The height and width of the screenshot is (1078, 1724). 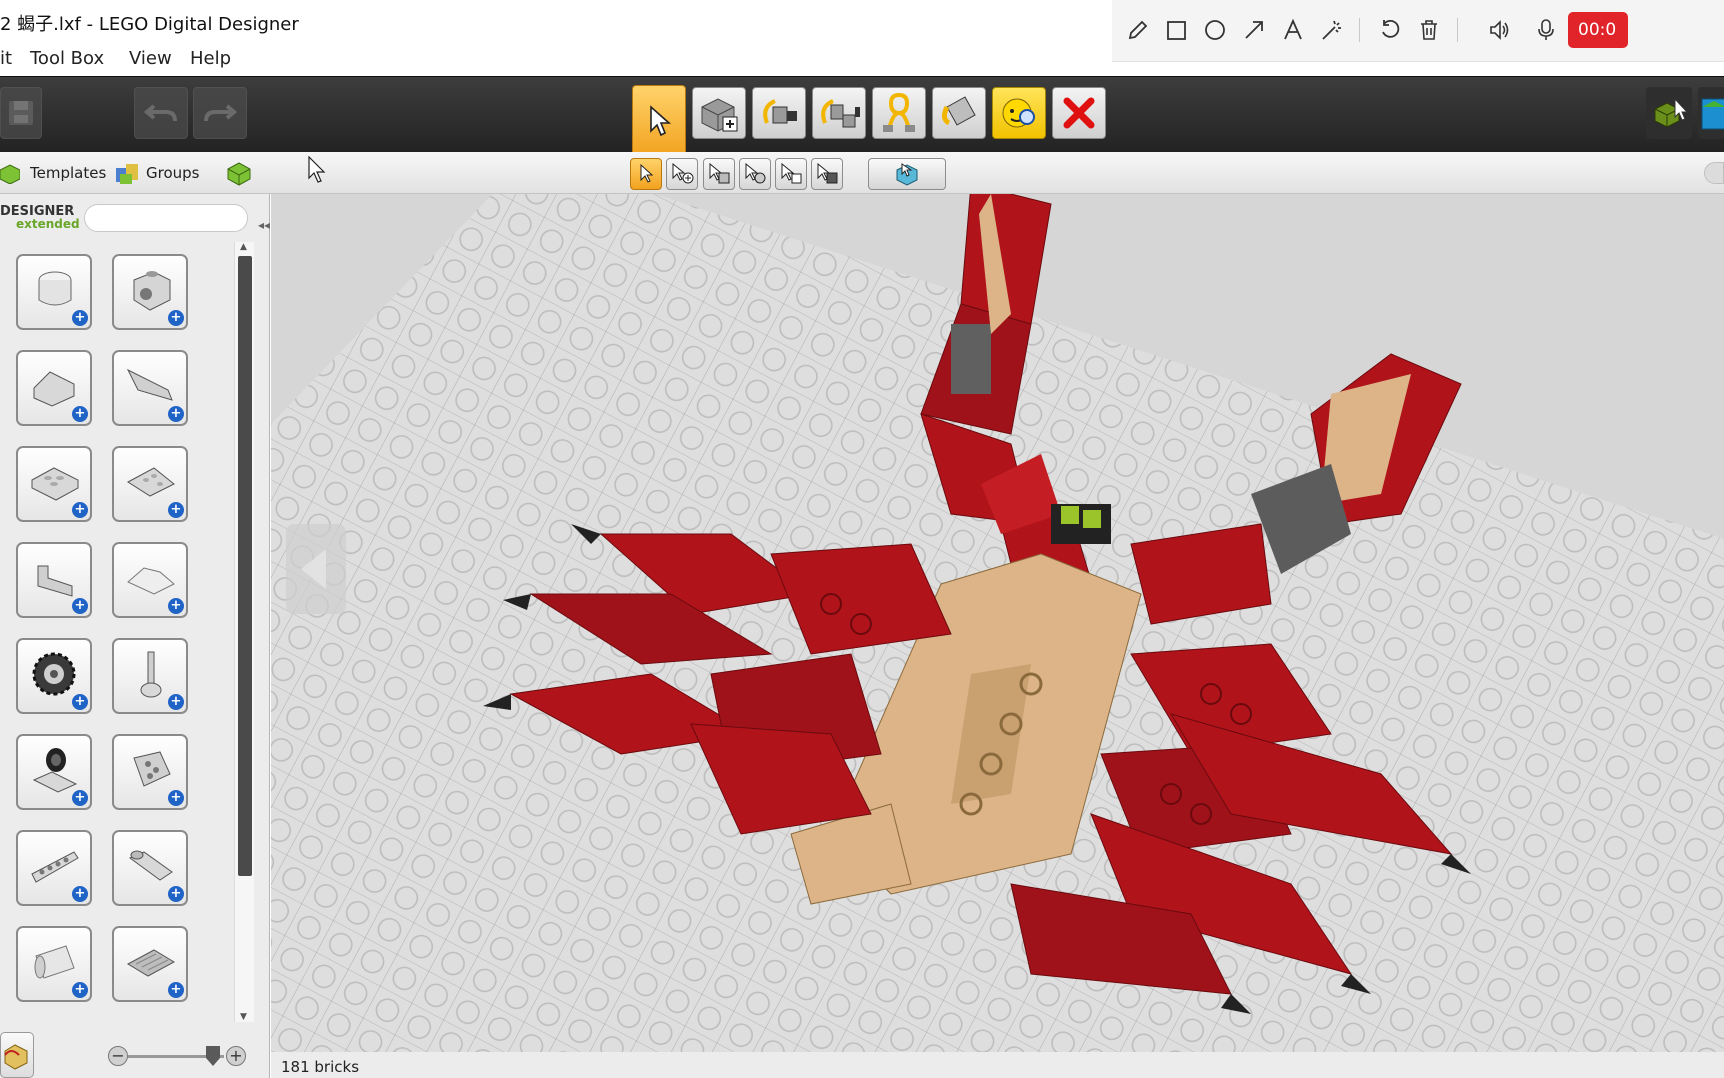 What do you see at coordinates (118, 1056) in the screenshot?
I see `zoom-out-icon: −` at bounding box center [118, 1056].